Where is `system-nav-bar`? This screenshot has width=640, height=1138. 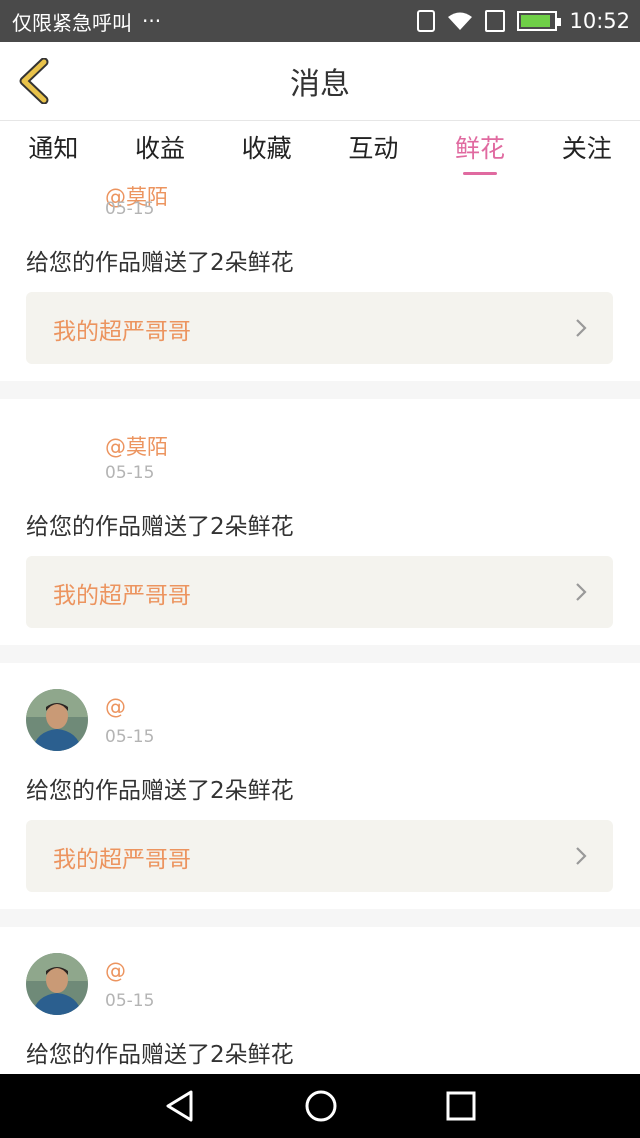 system-nav-bar is located at coordinates (320, 1106).